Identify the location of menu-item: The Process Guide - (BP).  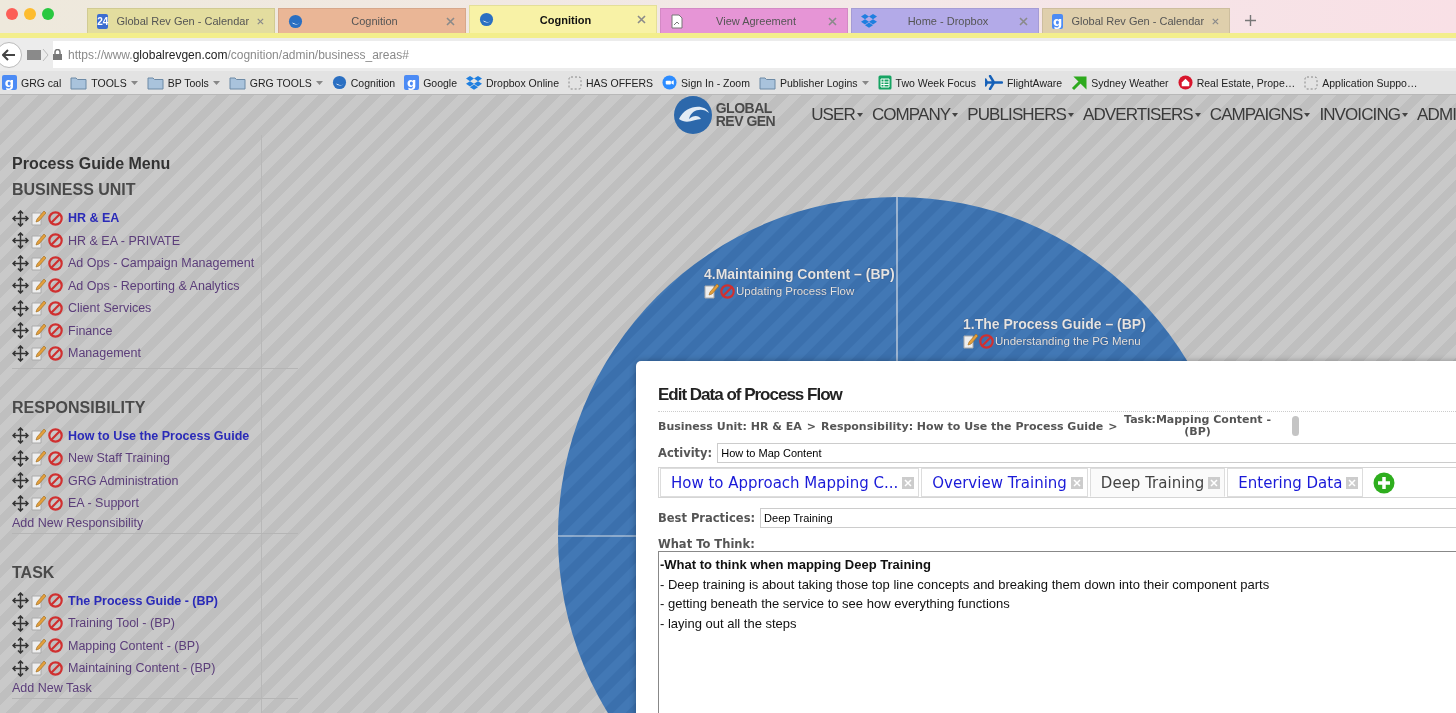
(143, 600).